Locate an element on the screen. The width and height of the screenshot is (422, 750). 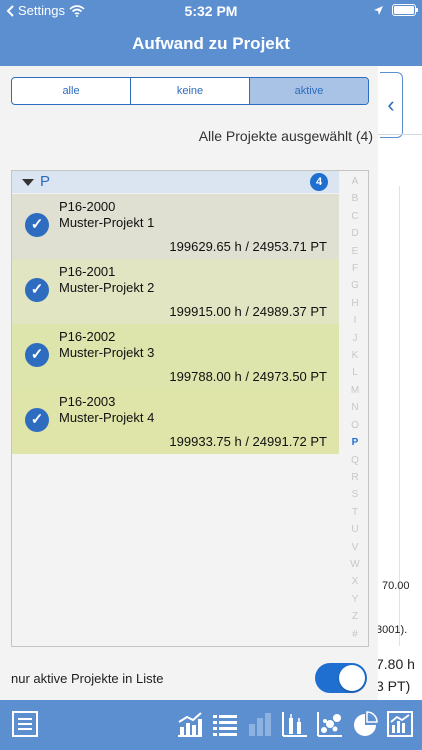
index-letter: L is located at coordinates (355, 372).